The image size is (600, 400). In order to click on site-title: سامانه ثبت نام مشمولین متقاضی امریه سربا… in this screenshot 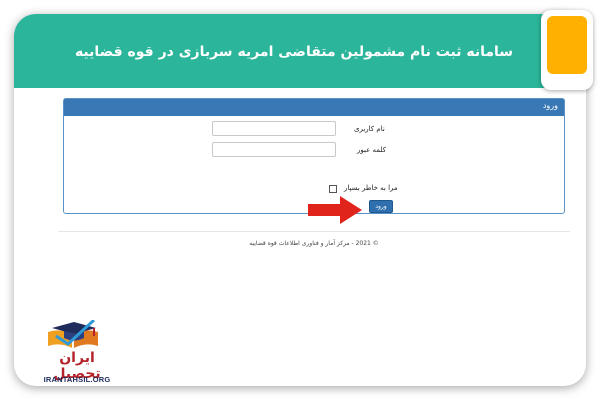, I will do `click(294, 52)`.